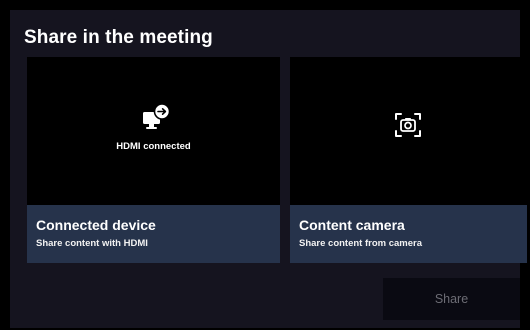 This screenshot has height=330, width=530. Describe the element at coordinates (361, 243) in the screenshot. I see `content-camera-subtitle: Share content from camera` at that location.